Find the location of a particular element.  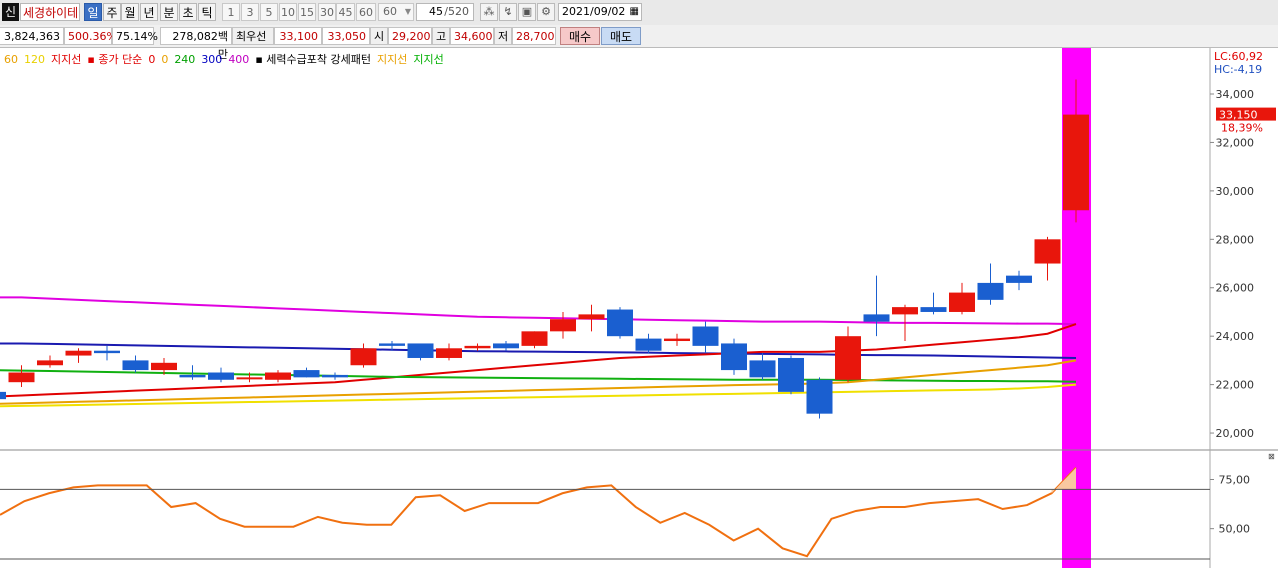

save-icon: ▣ is located at coordinates (527, 12).